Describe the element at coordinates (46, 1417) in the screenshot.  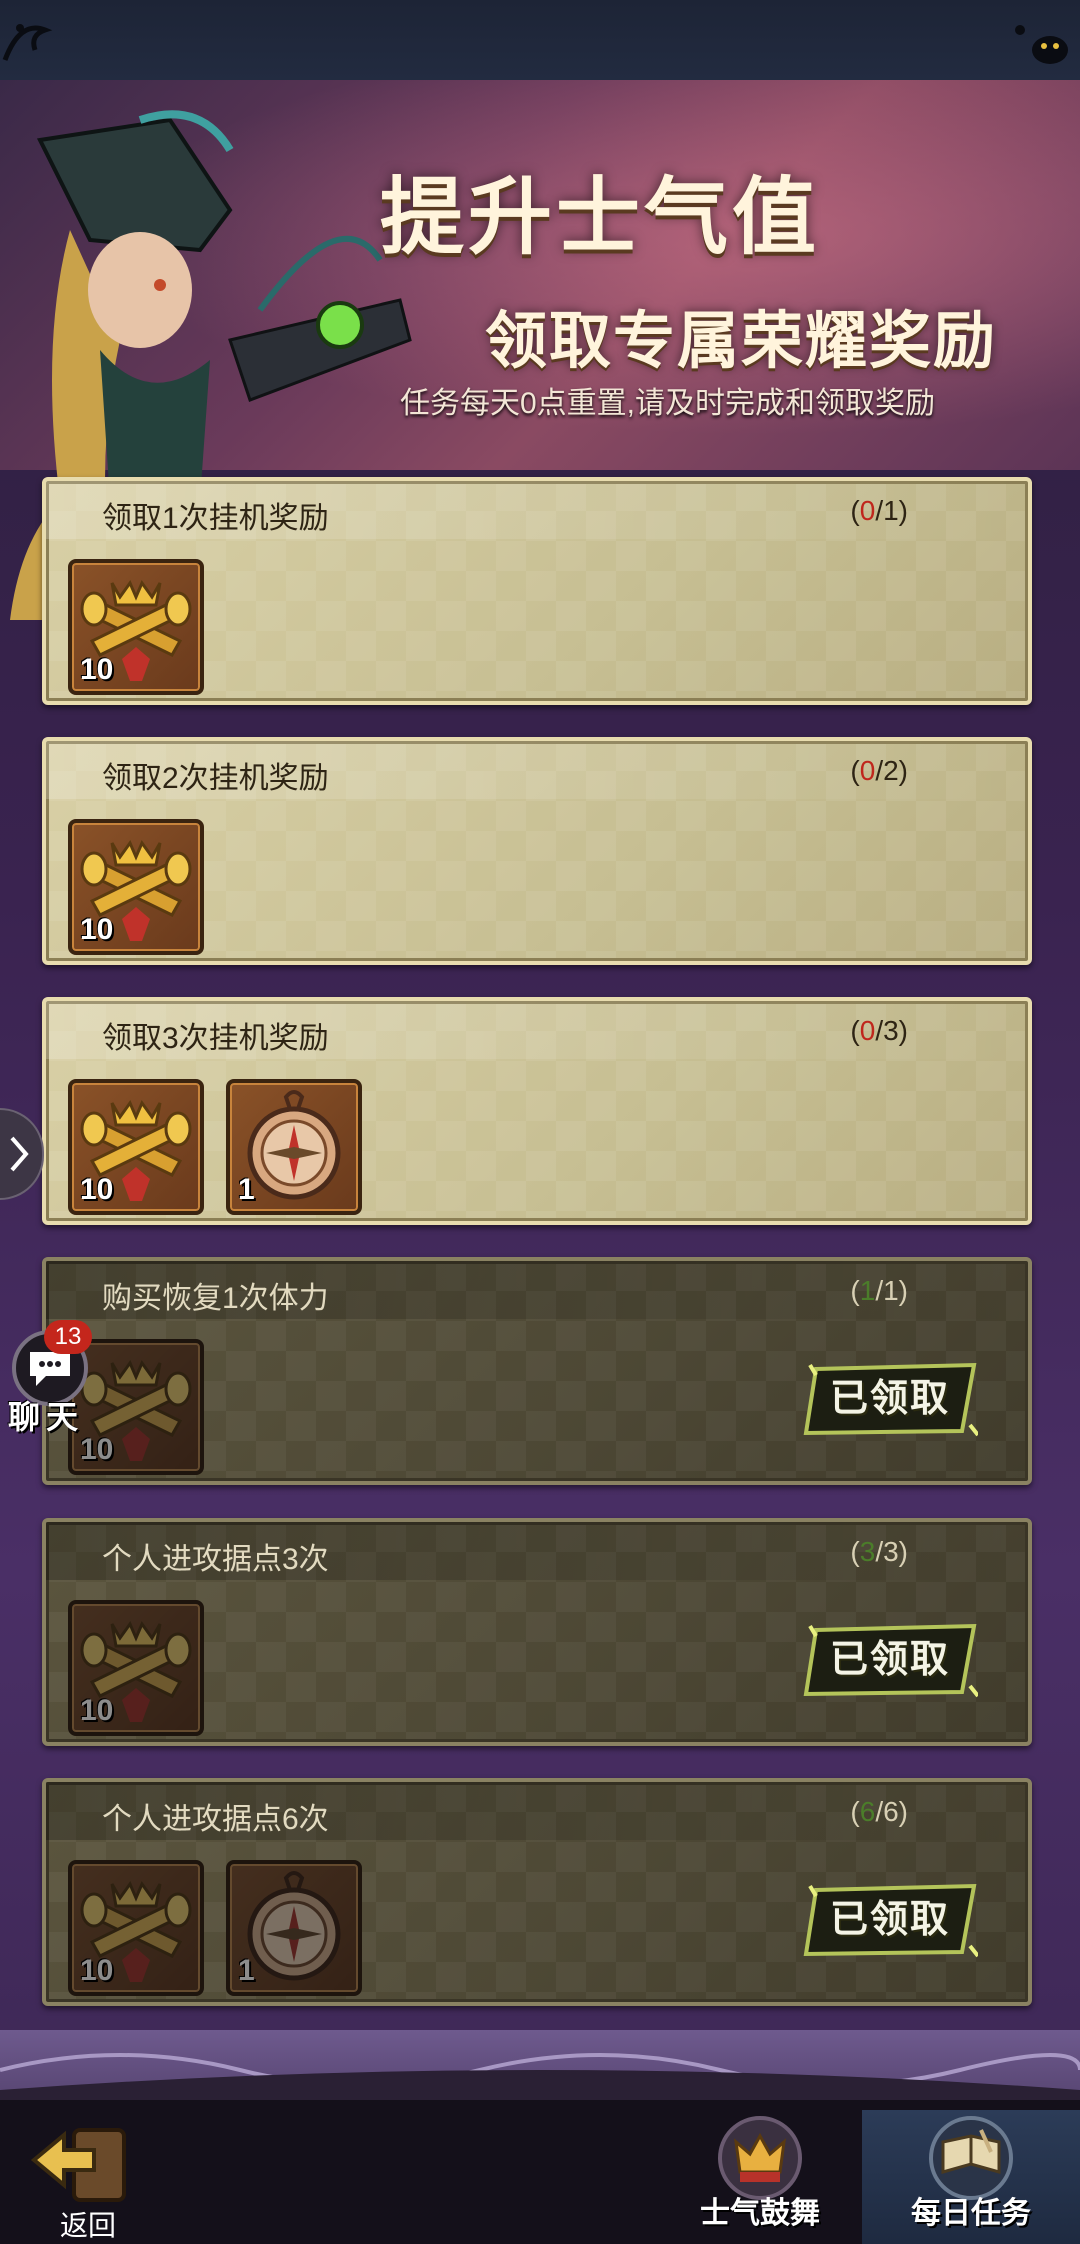
I see `chat-label: 聊天` at that location.